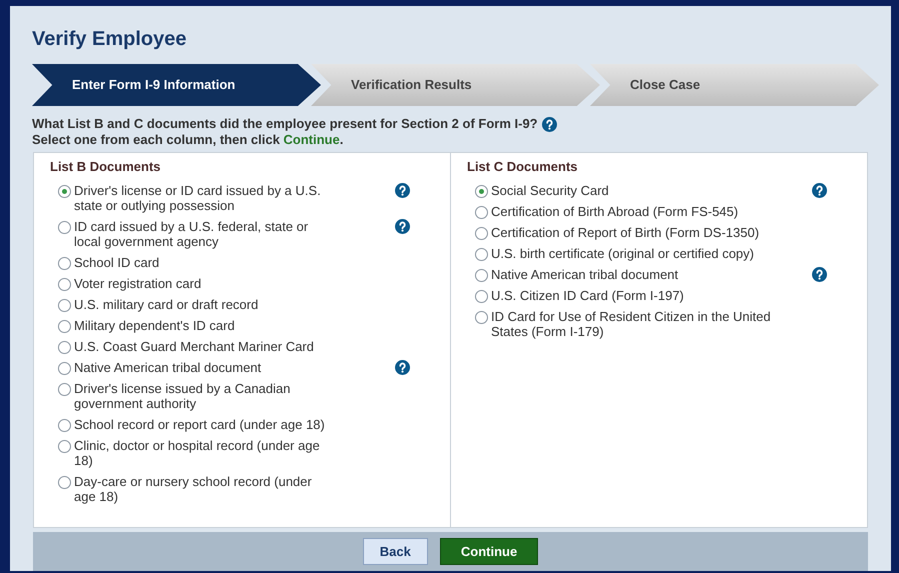  What do you see at coordinates (200, 424) in the screenshot?
I see `option-label: School record or report card (under age 18)` at bounding box center [200, 424].